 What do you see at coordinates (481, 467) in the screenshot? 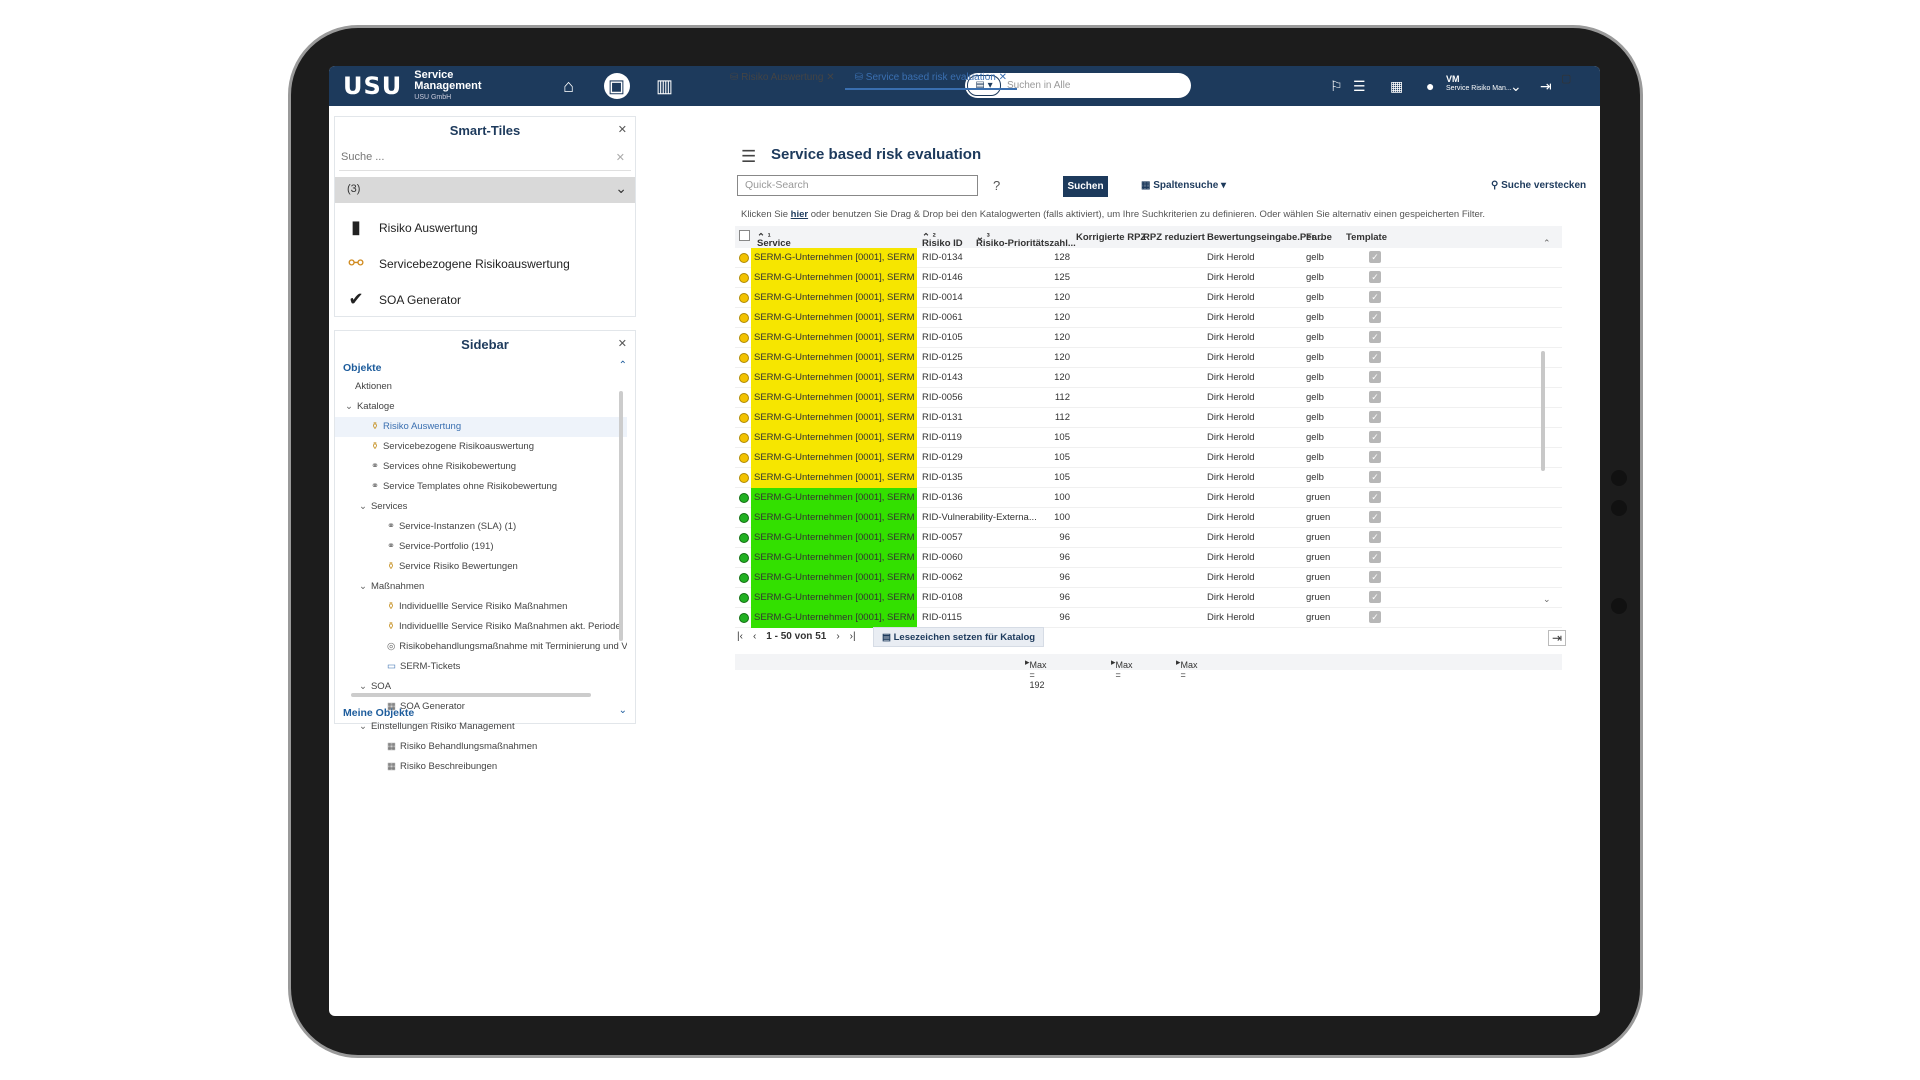
I see `tree-item: ⚭ Services ohne Risikobewertung` at bounding box center [481, 467].